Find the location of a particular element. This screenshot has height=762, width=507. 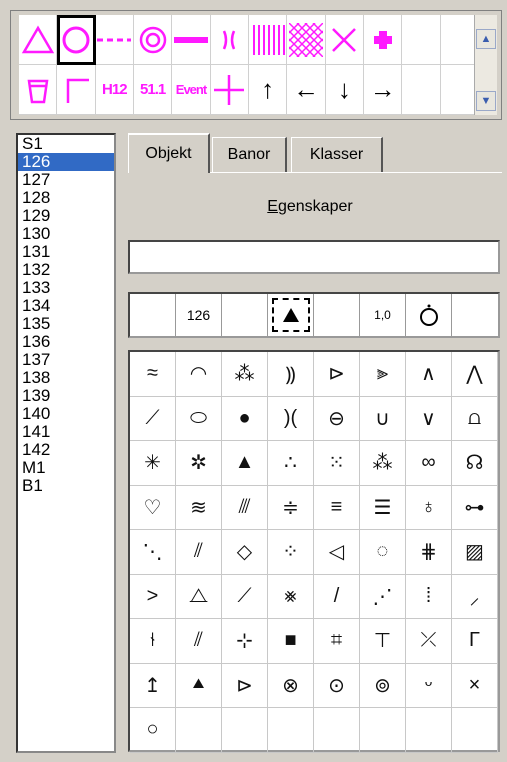

symbol-cell: ⋕ is located at coordinates (429, 552).